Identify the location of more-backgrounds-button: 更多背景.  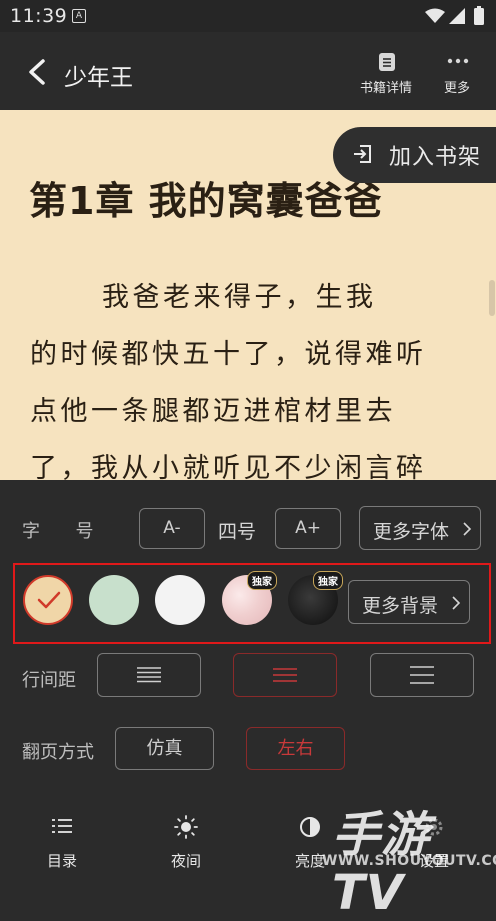
(409, 602).